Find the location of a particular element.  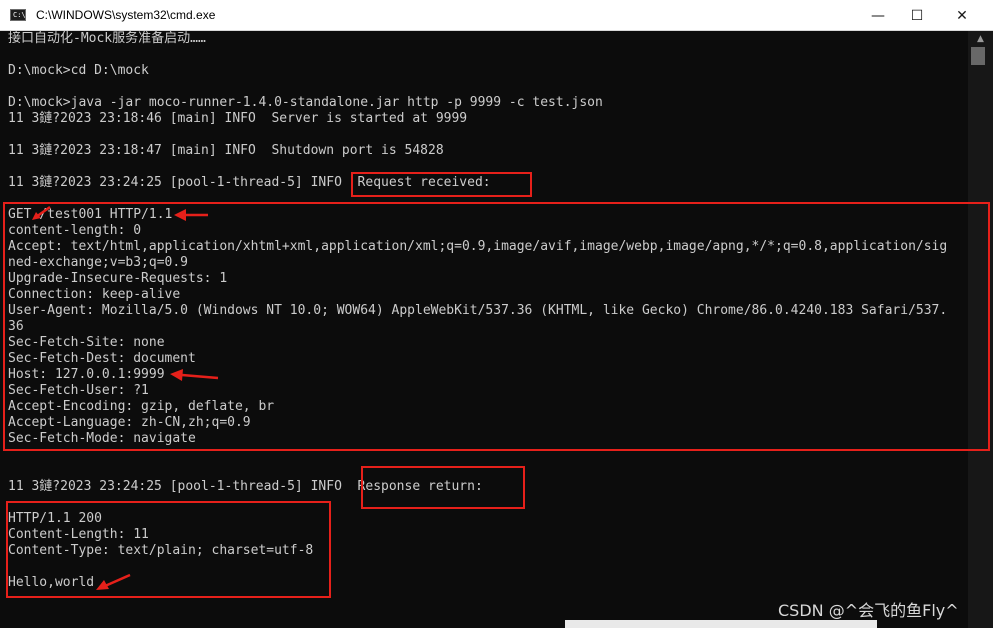

close-button: ✕ is located at coordinates (962, 15).